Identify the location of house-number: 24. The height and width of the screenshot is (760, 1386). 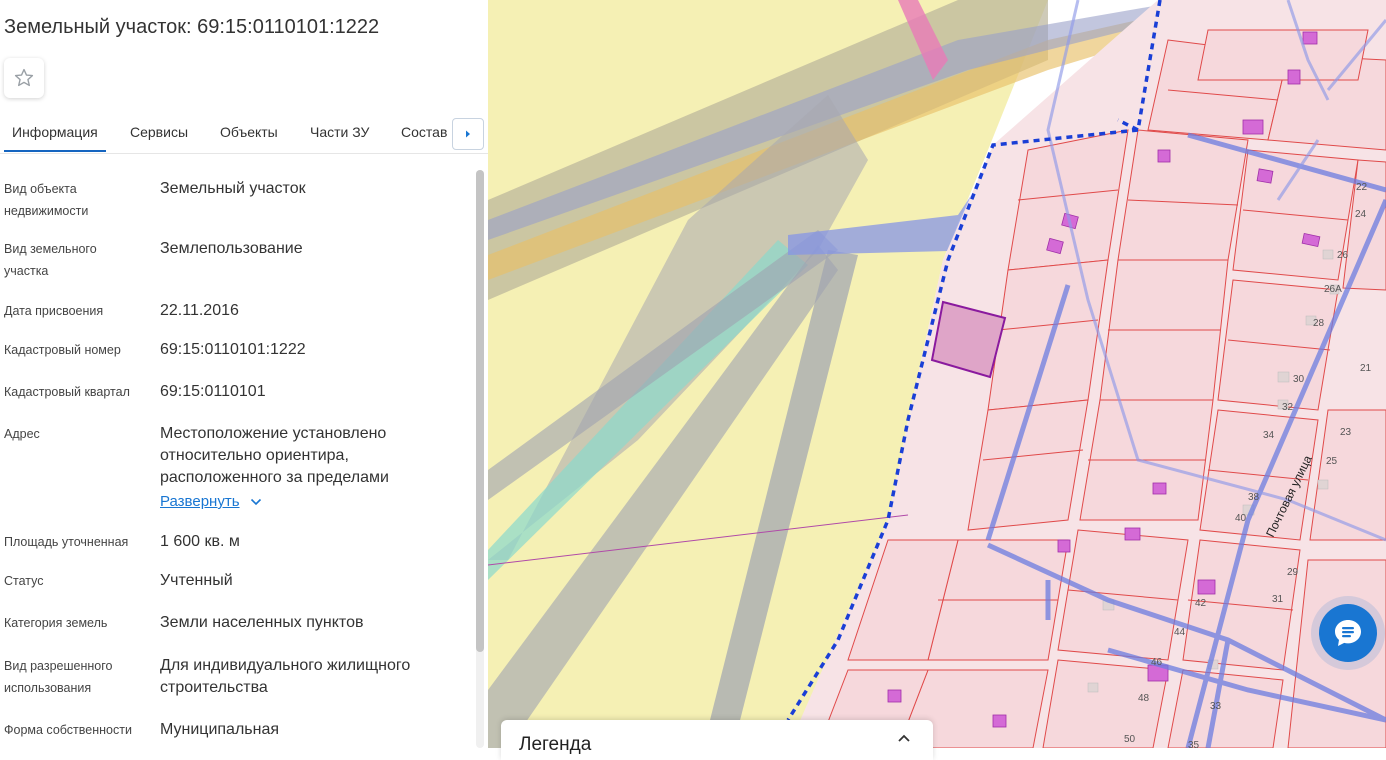
(1361, 214).